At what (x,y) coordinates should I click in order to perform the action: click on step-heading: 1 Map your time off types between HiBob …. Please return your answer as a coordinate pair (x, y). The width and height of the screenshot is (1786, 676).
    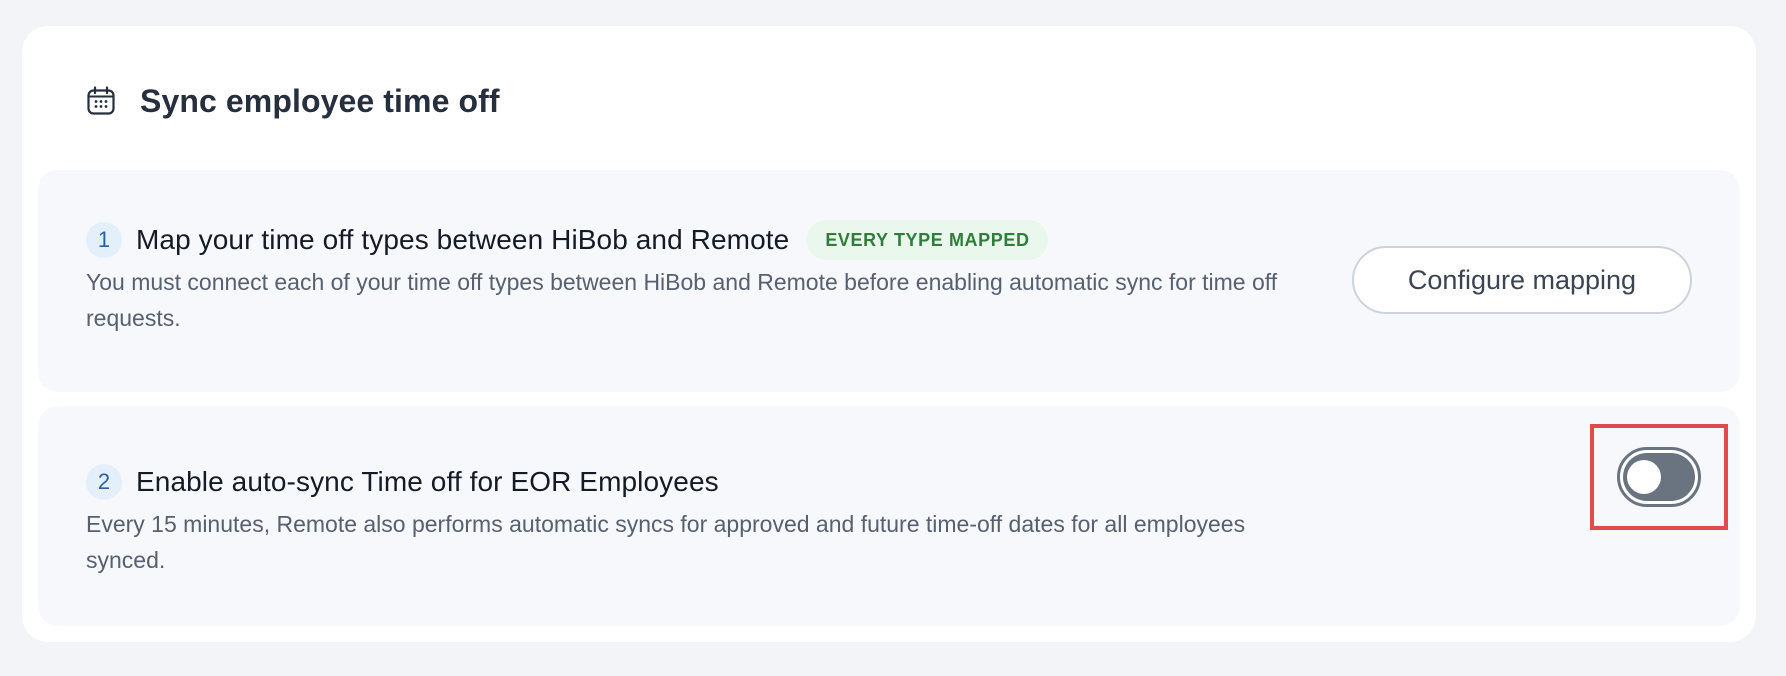
    Looking at the image, I should click on (567, 240).